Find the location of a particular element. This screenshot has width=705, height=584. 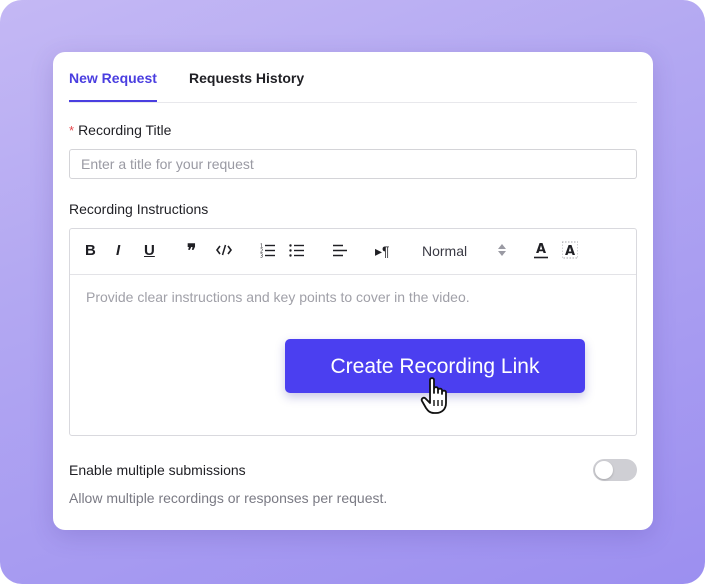

text-direction-icon: ▸¶ is located at coordinates (382, 251).